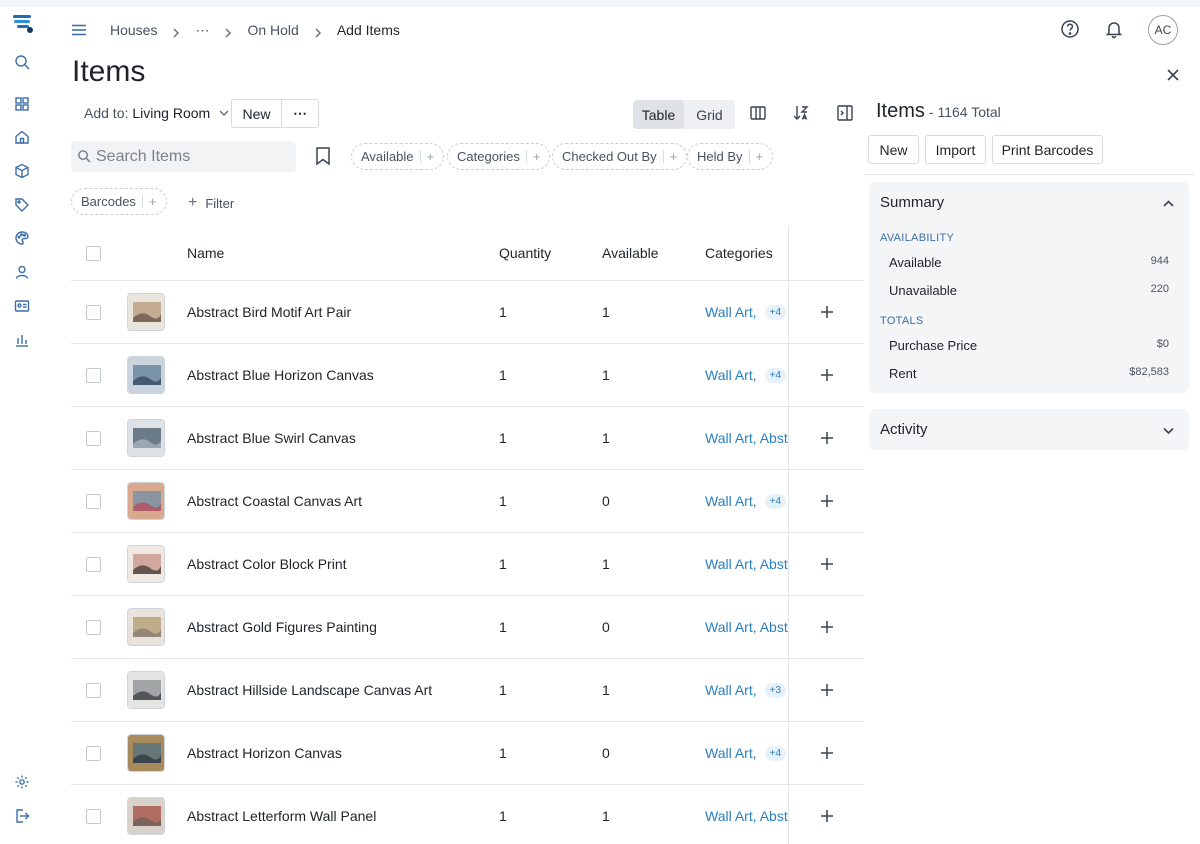  Describe the element at coordinates (893, 149) in the screenshot. I see `panel-new-button: New` at that location.